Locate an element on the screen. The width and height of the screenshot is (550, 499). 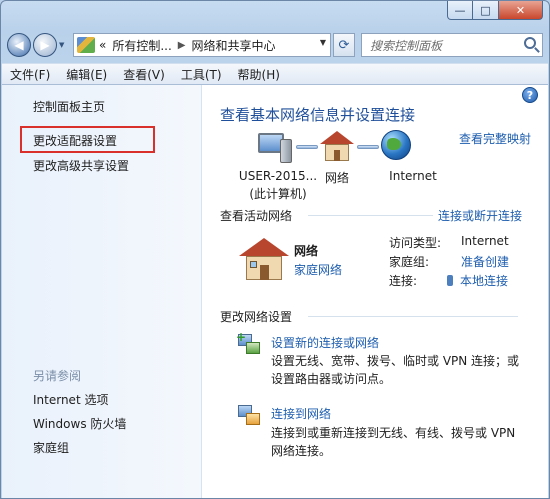
see-full-map-link: 查看完整映射 is located at coordinates (495, 138).